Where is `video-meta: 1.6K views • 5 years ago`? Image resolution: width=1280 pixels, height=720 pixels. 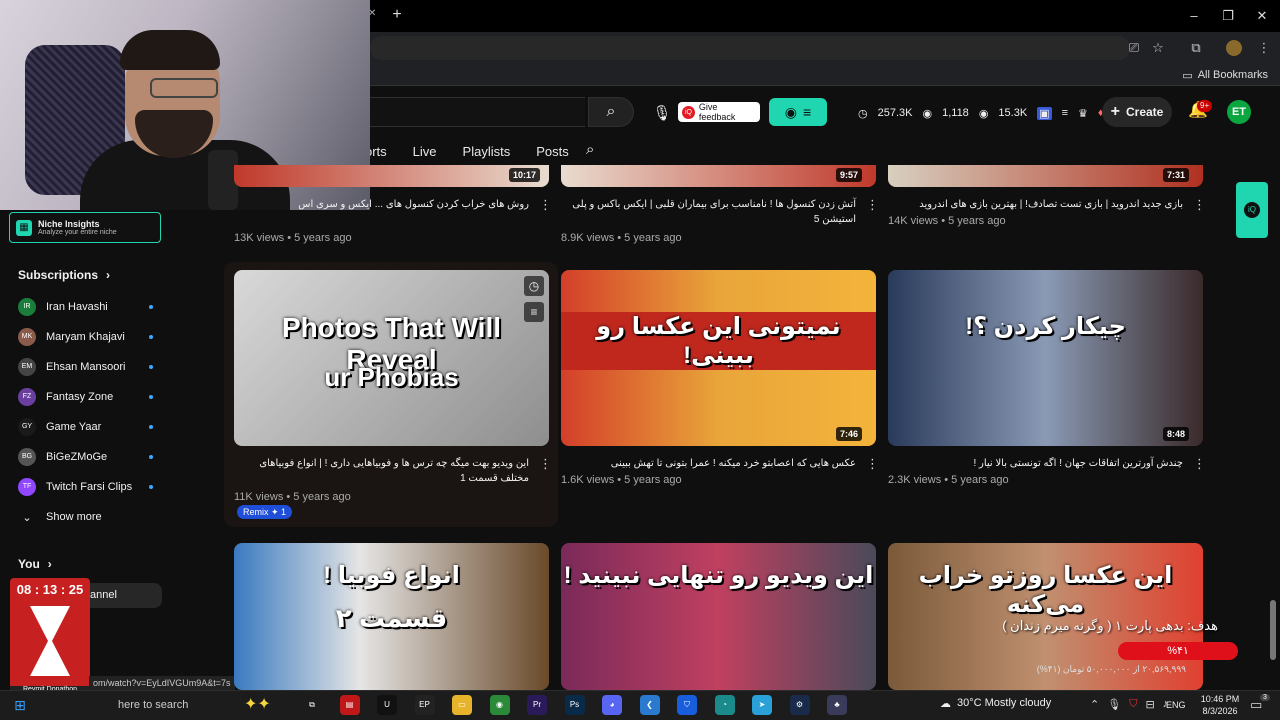
video-meta: 1.6K views • 5 years ago is located at coordinates (621, 480).